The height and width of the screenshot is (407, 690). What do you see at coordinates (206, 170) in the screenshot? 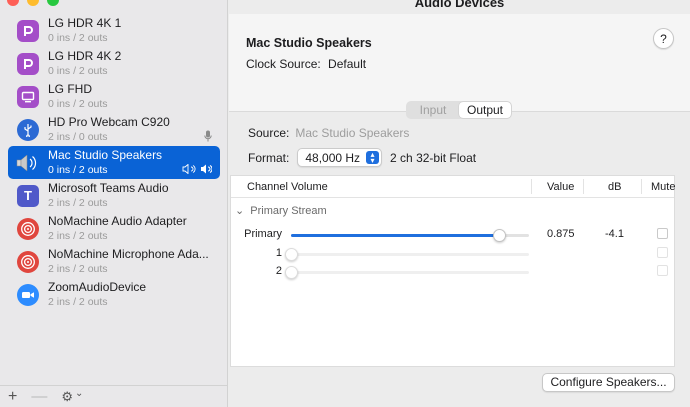
I see `output-speaker-icon` at bounding box center [206, 170].